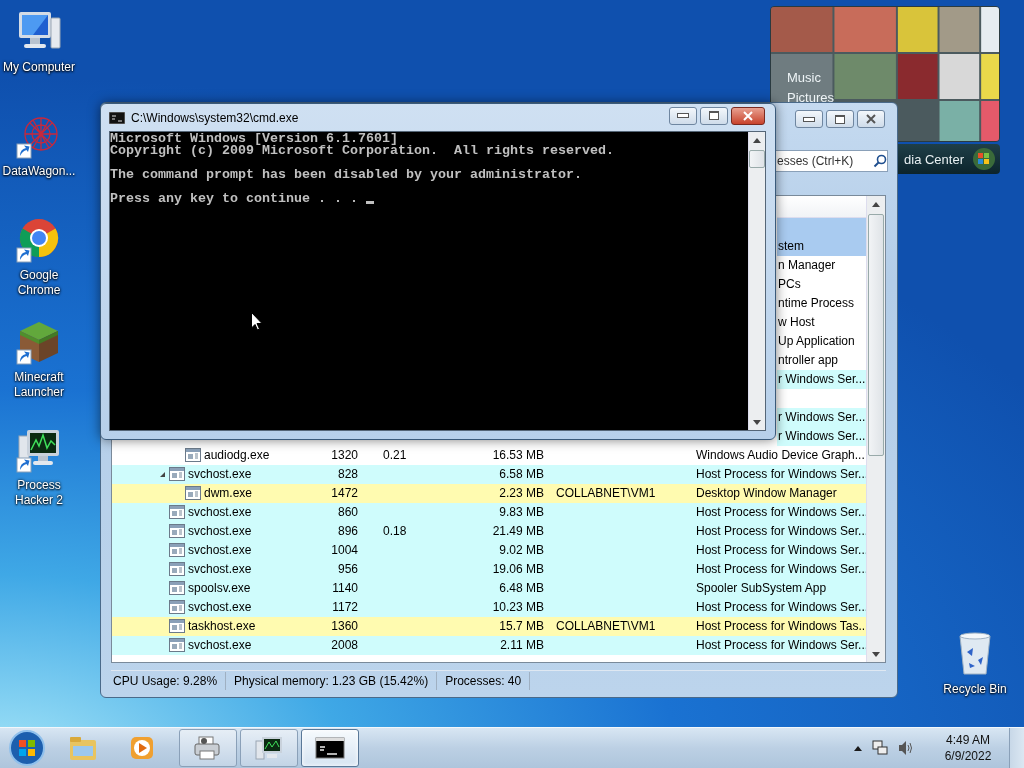  What do you see at coordinates (346, 175) in the screenshot?
I see `console-line: The command prompt has been disabled by your administrator.` at bounding box center [346, 175].